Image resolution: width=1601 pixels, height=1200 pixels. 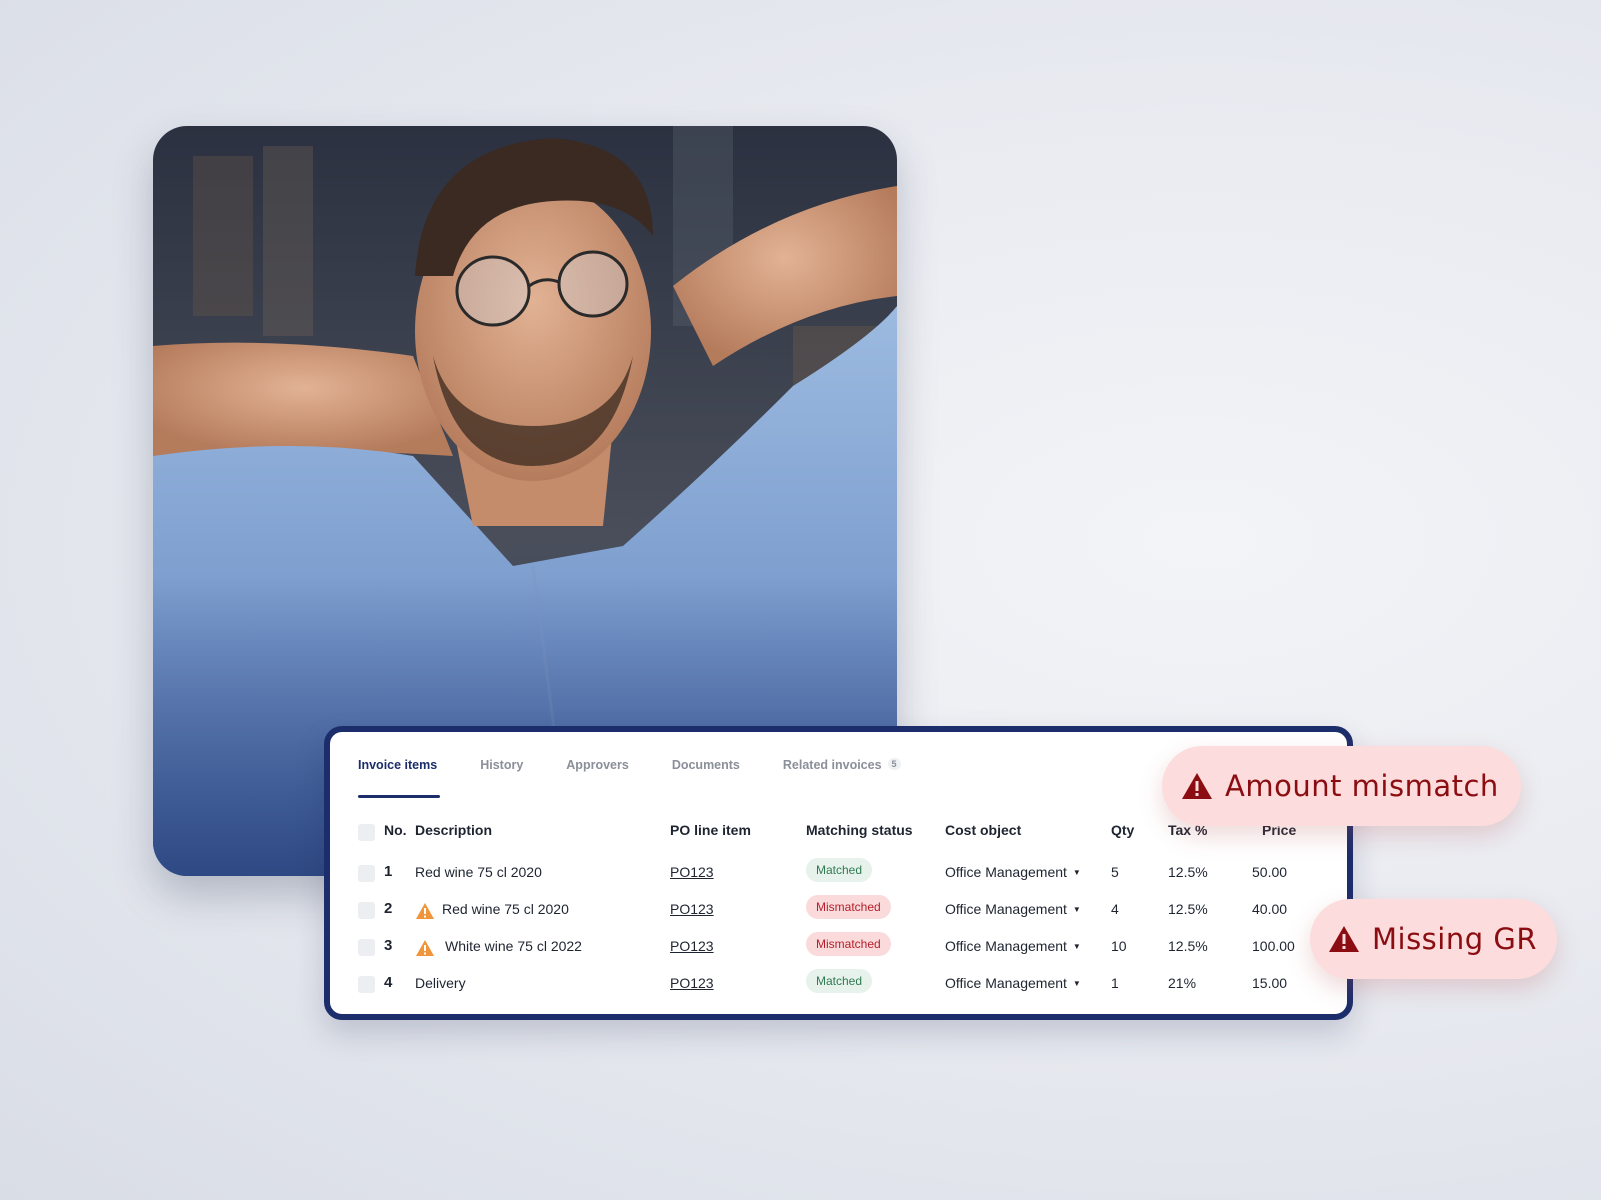 I want to click on tab-related-invoices: Related invoices 5, so click(x=842, y=778).